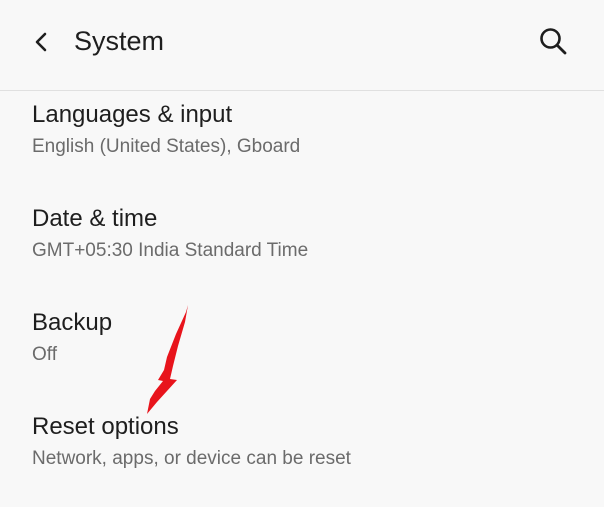 The image size is (604, 507). What do you see at coordinates (95, 218) in the screenshot?
I see `setting-title: Date & time` at bounding box center [95, 218].